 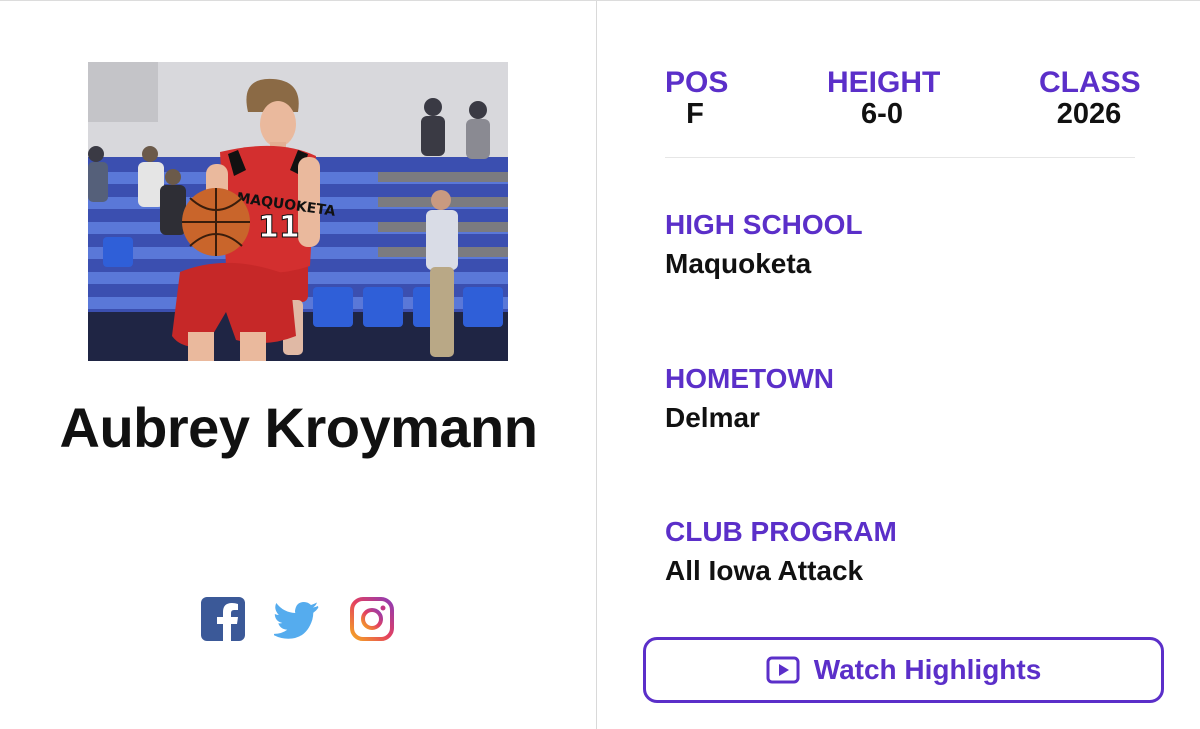 What do you see at coordinates (1089, 114) in the screenshot?
I see `stat-class-value: 2026` at bounding box center [1089, 114].